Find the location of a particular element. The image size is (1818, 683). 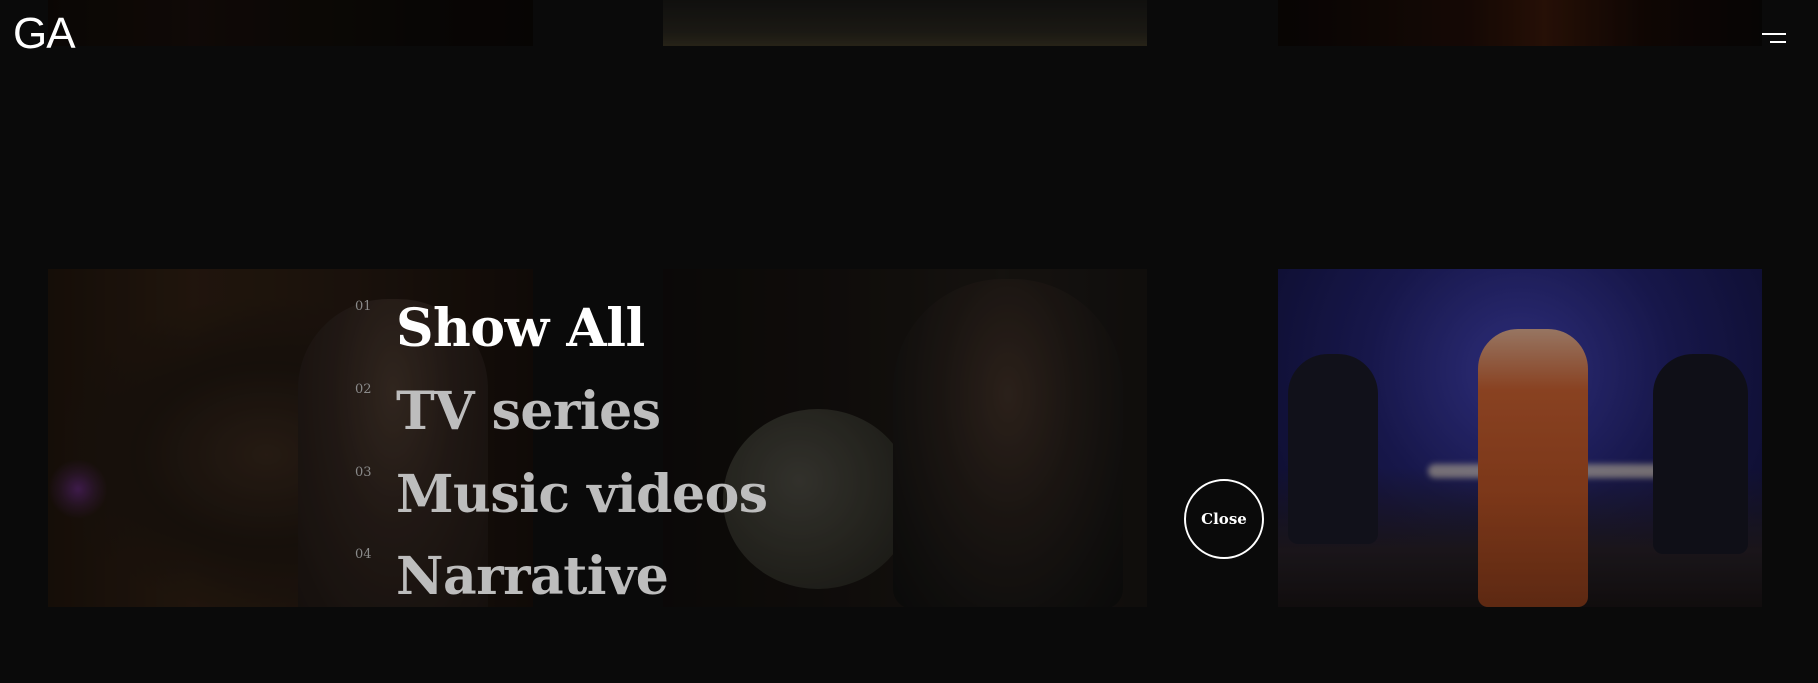

filter-item-label: Show All is located at coordinates (520, 328).